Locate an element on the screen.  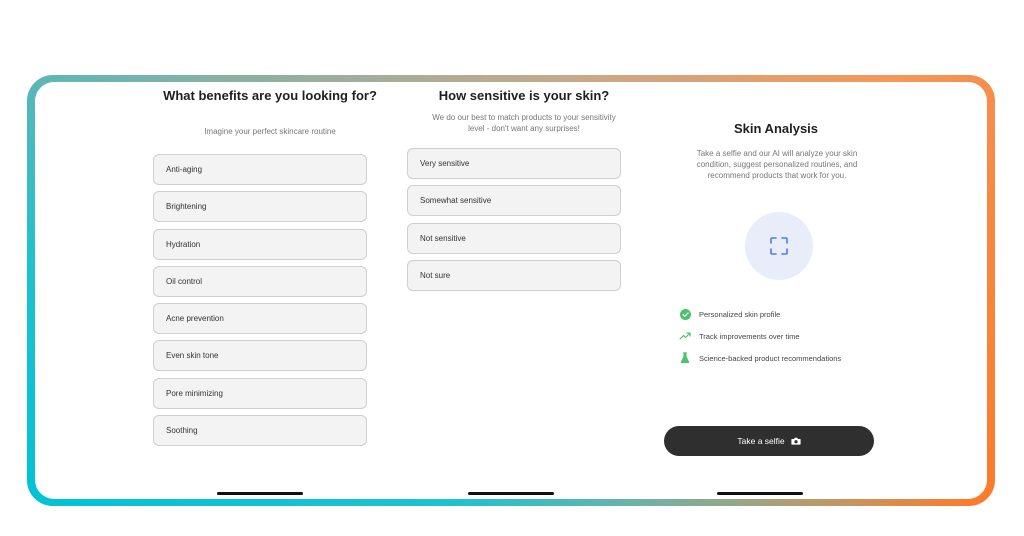
feature-item: Personalized skin profile is located at coordinates (784, 314).